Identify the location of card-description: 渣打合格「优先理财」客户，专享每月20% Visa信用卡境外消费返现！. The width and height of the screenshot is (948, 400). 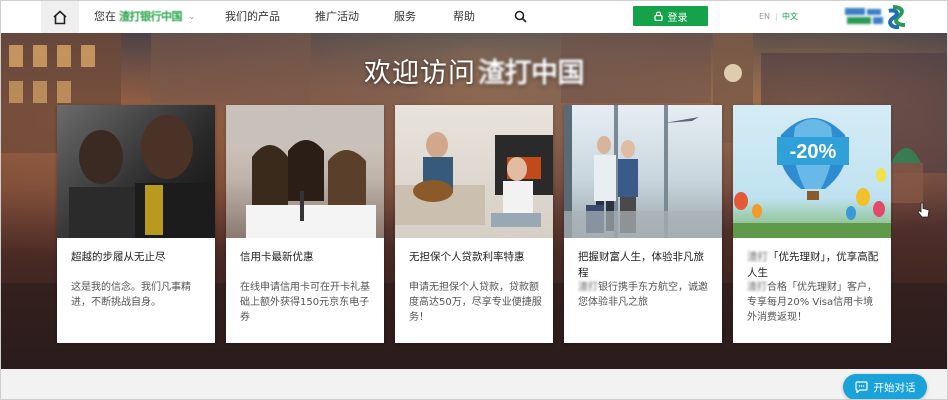
(814, 302).